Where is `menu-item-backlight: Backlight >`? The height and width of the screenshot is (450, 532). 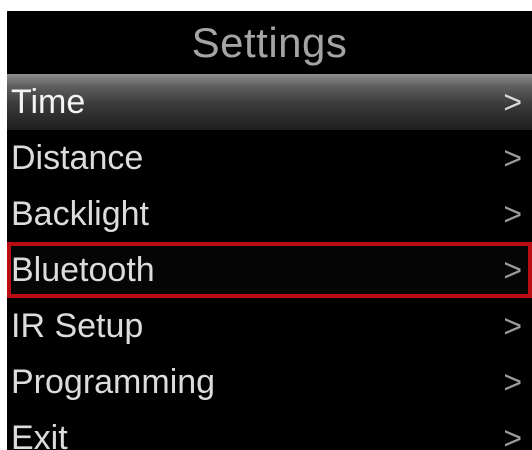 menu-item-backlight: Backlight > is located at coordinates (269, 214).